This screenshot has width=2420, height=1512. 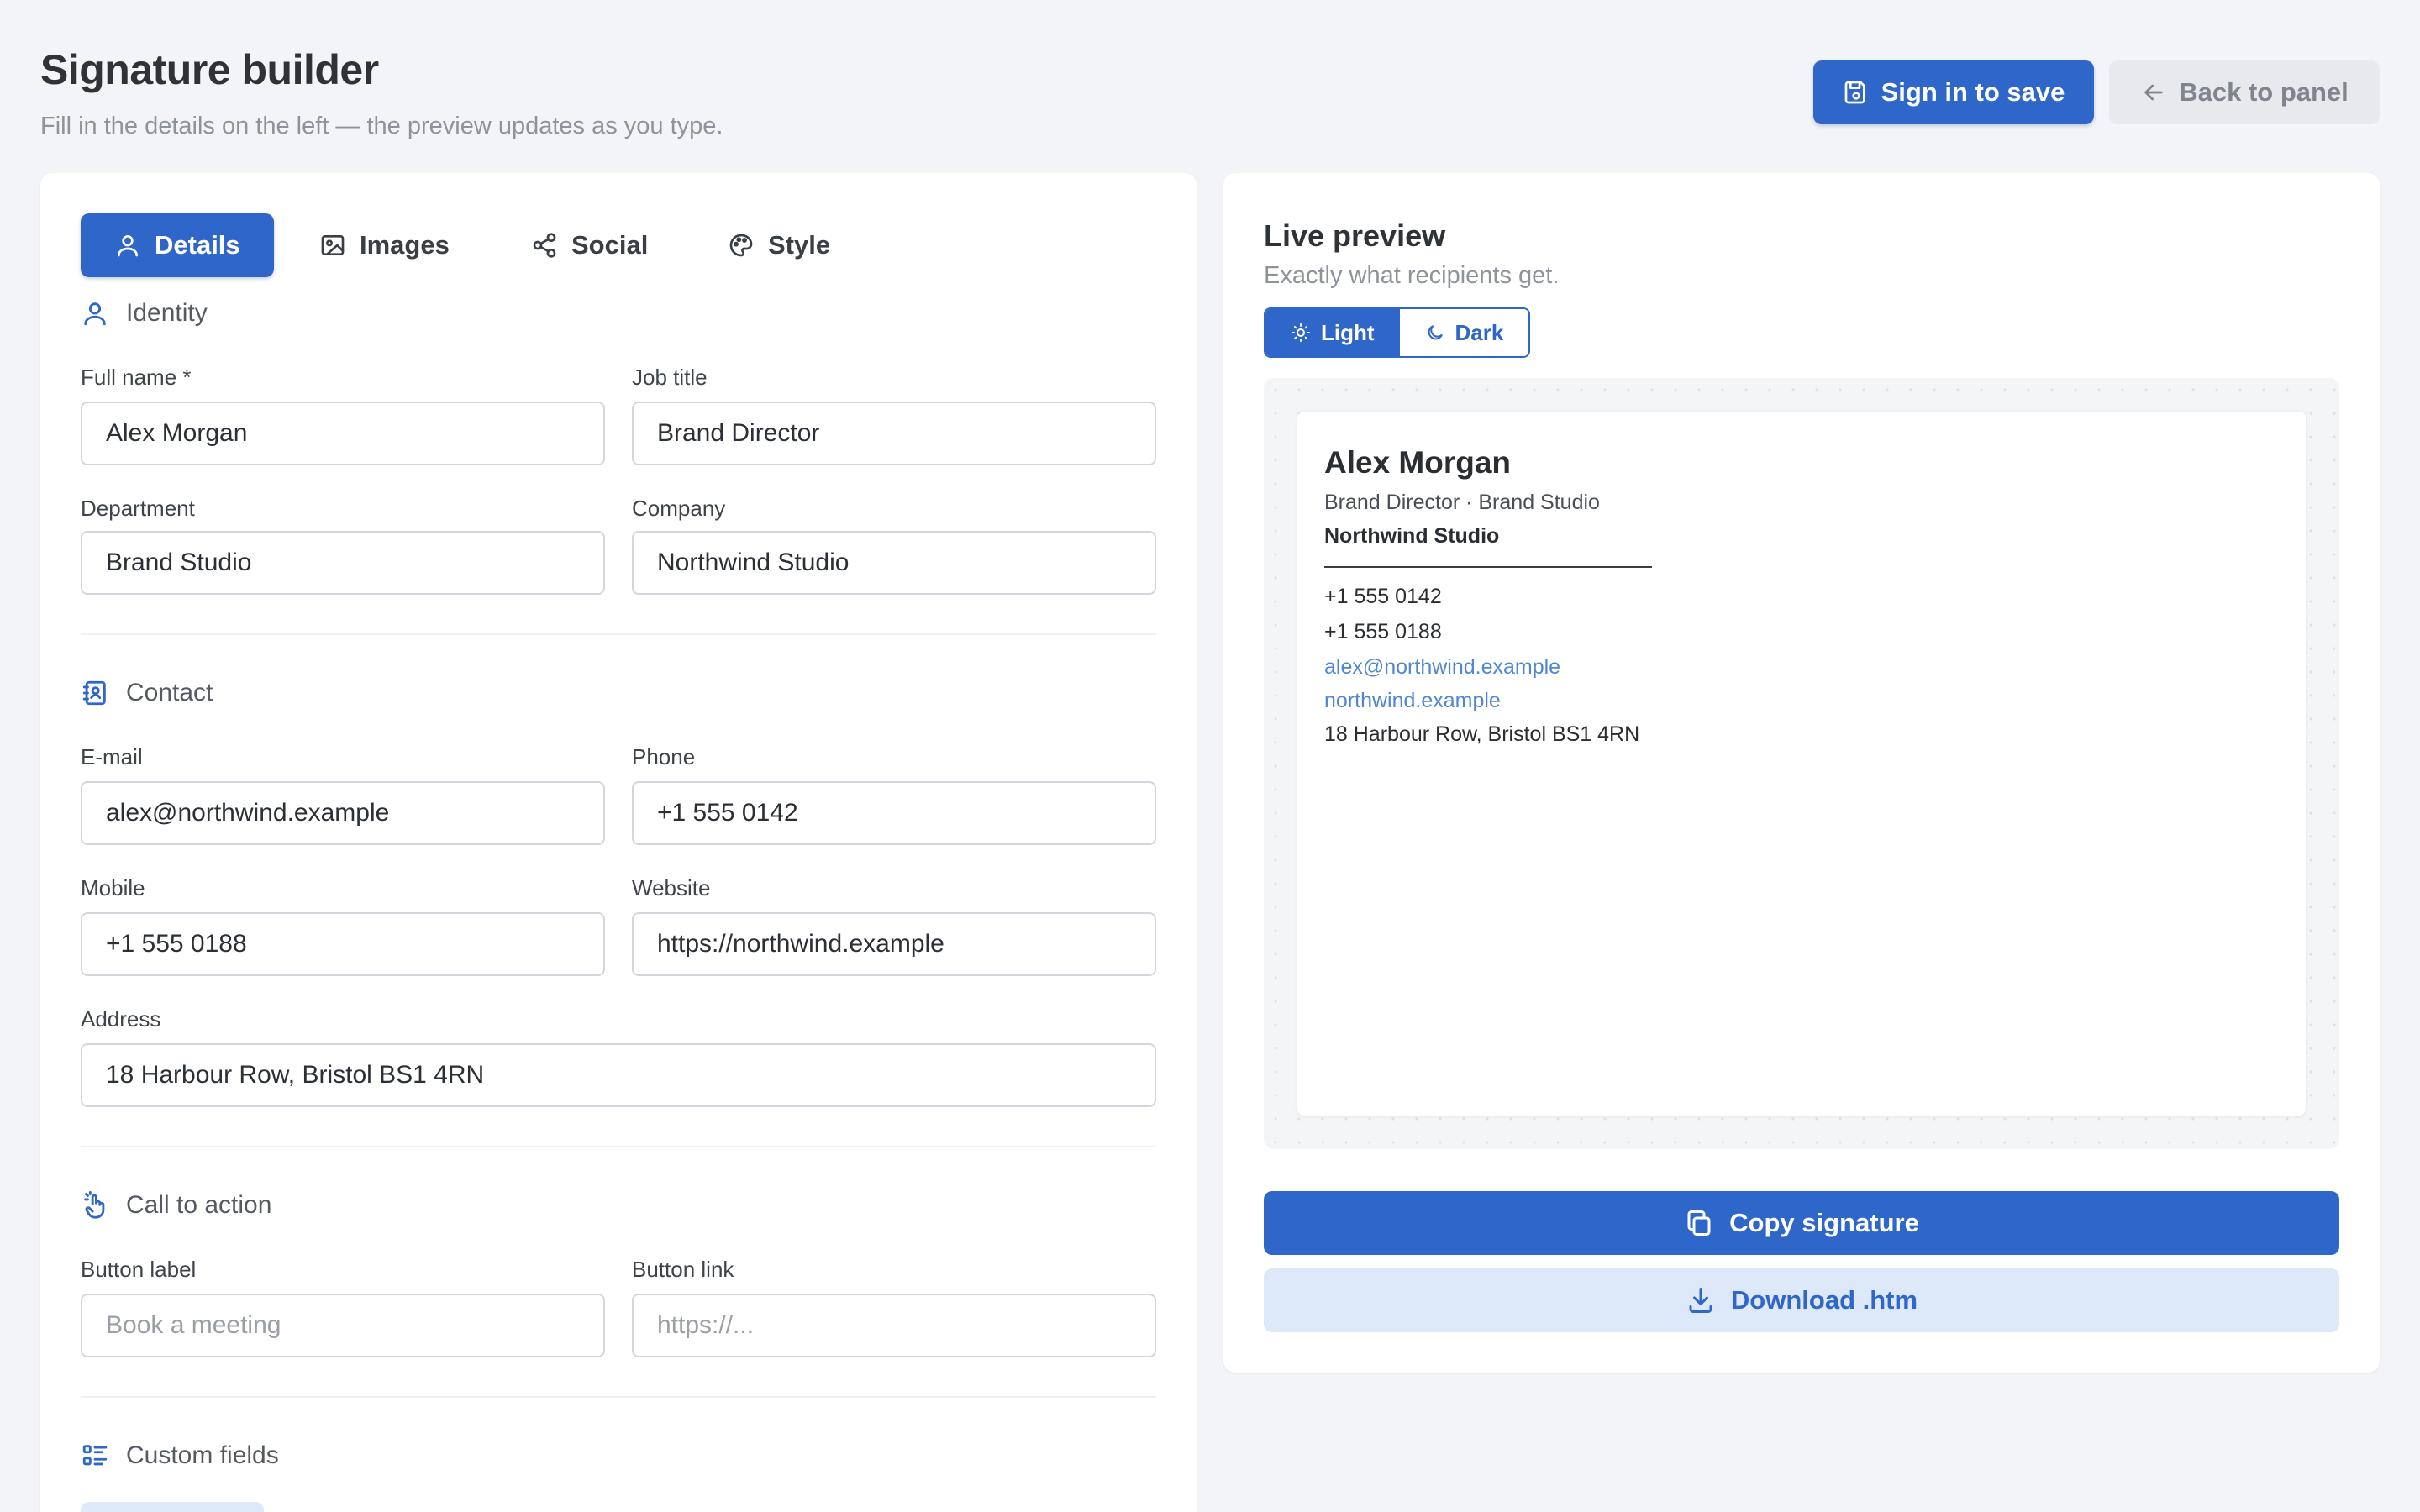 I want to click on department-label: Department, so click(x=138, y=508).